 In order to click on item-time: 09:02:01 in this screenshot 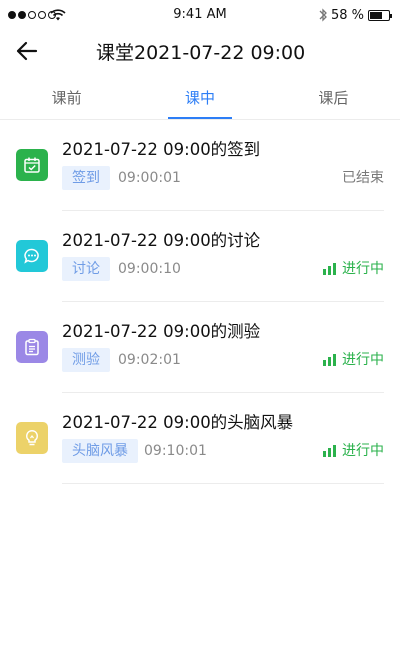, I will do `click(149, 360)`.